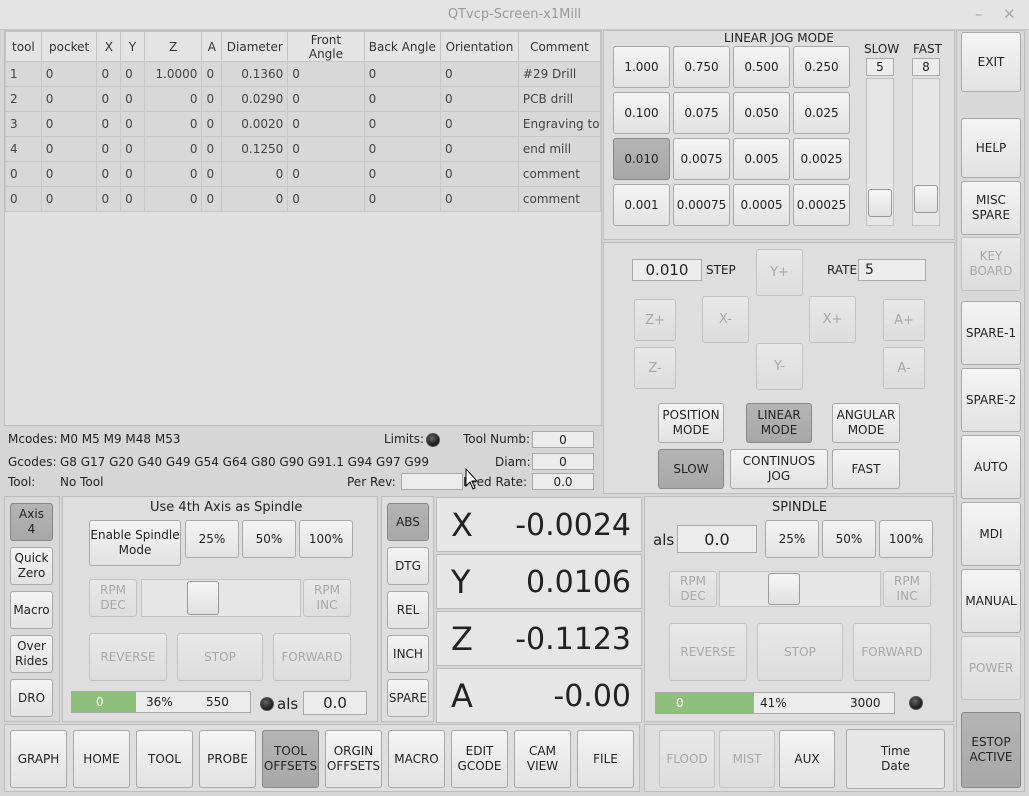  What do you see at coordinates (408, 654) in the screenshot?
I see `dro-mode-inch-button: INCH` at bounding box center [408, 654].